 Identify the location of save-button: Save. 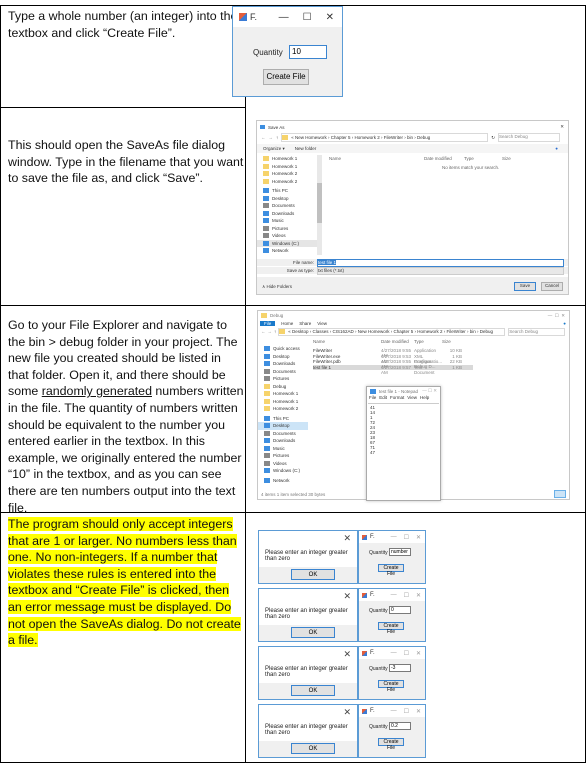
(525, 286).